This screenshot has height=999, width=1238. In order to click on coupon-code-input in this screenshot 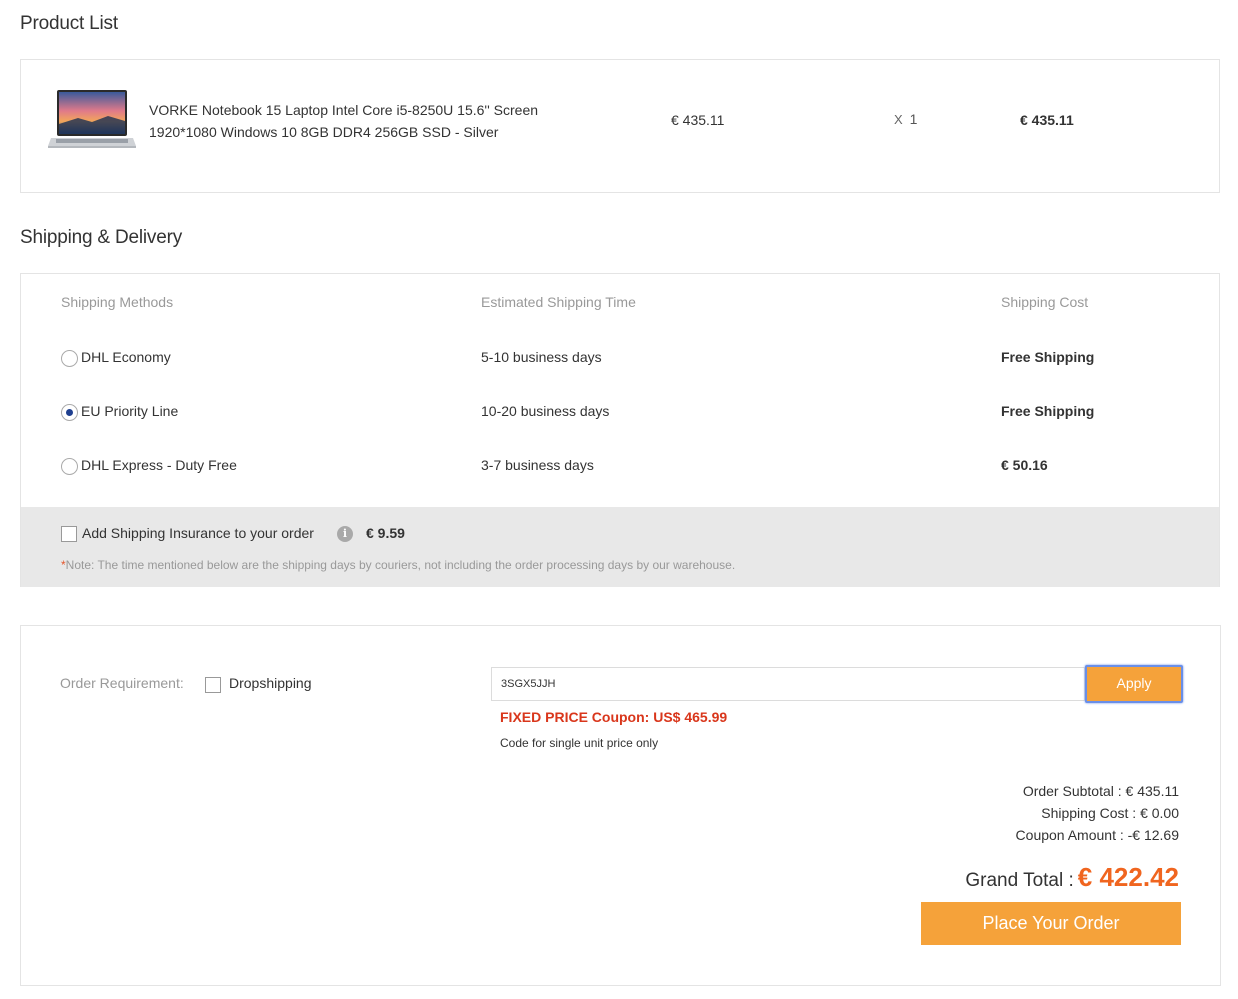, I will do `click(788, 684)`.